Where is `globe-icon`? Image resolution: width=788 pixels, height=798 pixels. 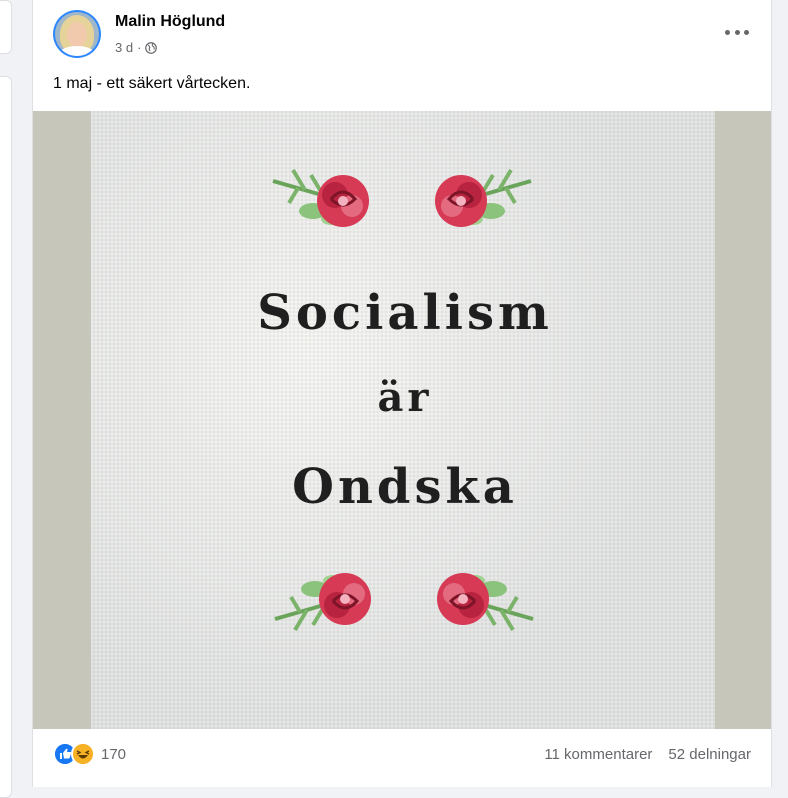
globe-icon is located at coordinates (151, 47).